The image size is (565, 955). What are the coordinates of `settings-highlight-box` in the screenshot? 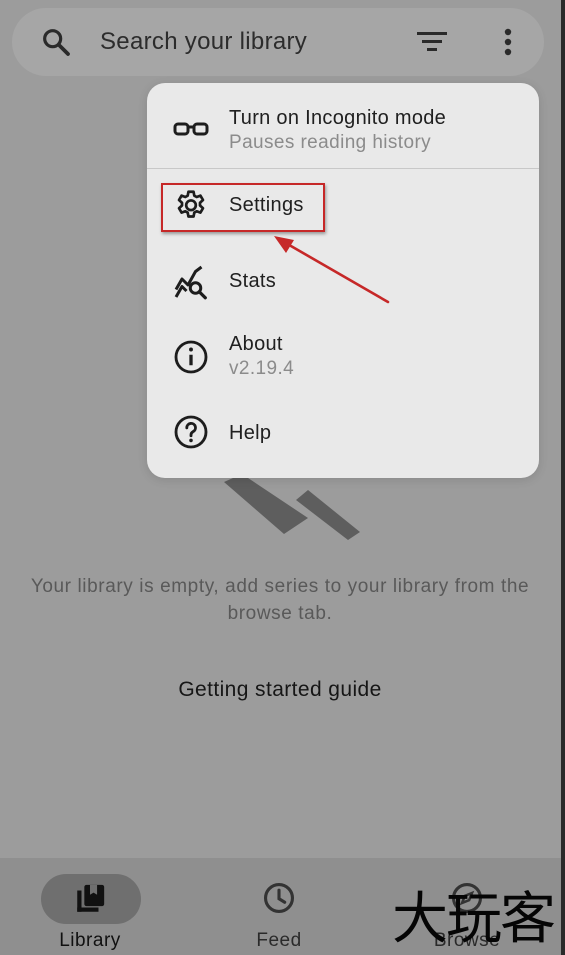 It's located at (243, 207).